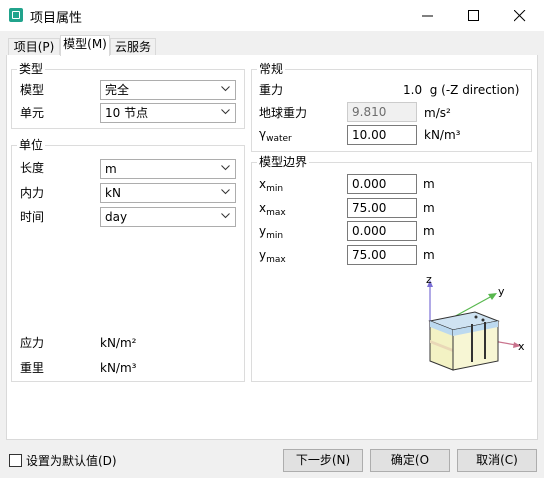 The image size is (544, 478). Describe the element at coordinates (31, 69) in the screenshot. I see `type-group-title: 类型` at that location.